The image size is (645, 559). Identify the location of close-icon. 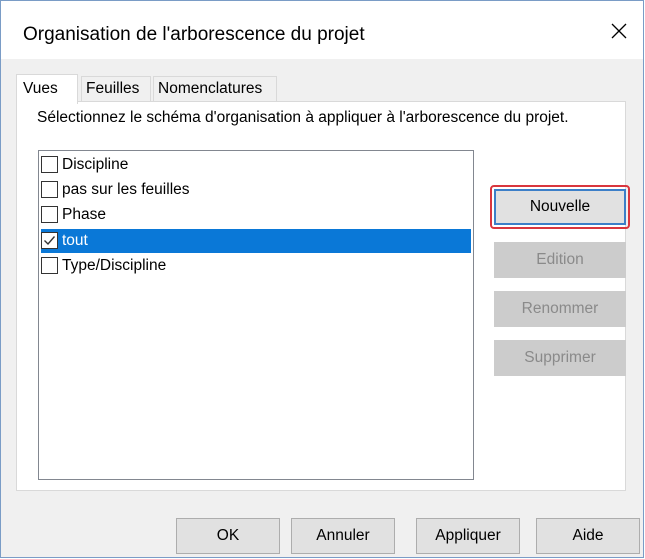
(619, 31).